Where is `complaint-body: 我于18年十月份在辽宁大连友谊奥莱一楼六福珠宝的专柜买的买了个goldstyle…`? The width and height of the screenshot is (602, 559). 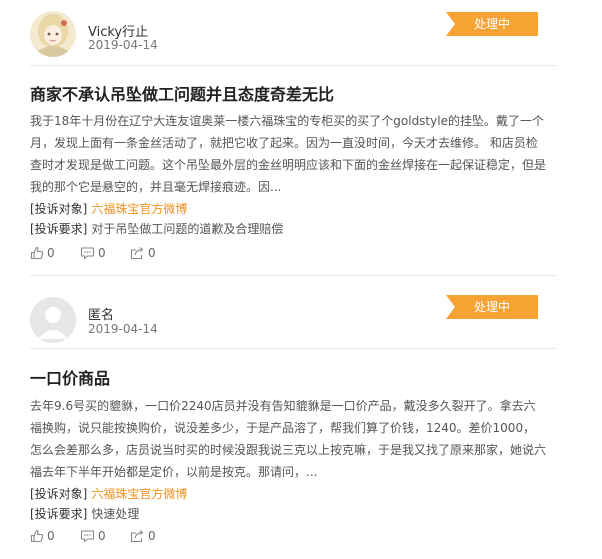
complaint-body: 我于18年十月份在辽宁大连友谊奥莱一楼六福珠宝的专柜买的买了个goldstyle… is located at coordinates (288, 154).